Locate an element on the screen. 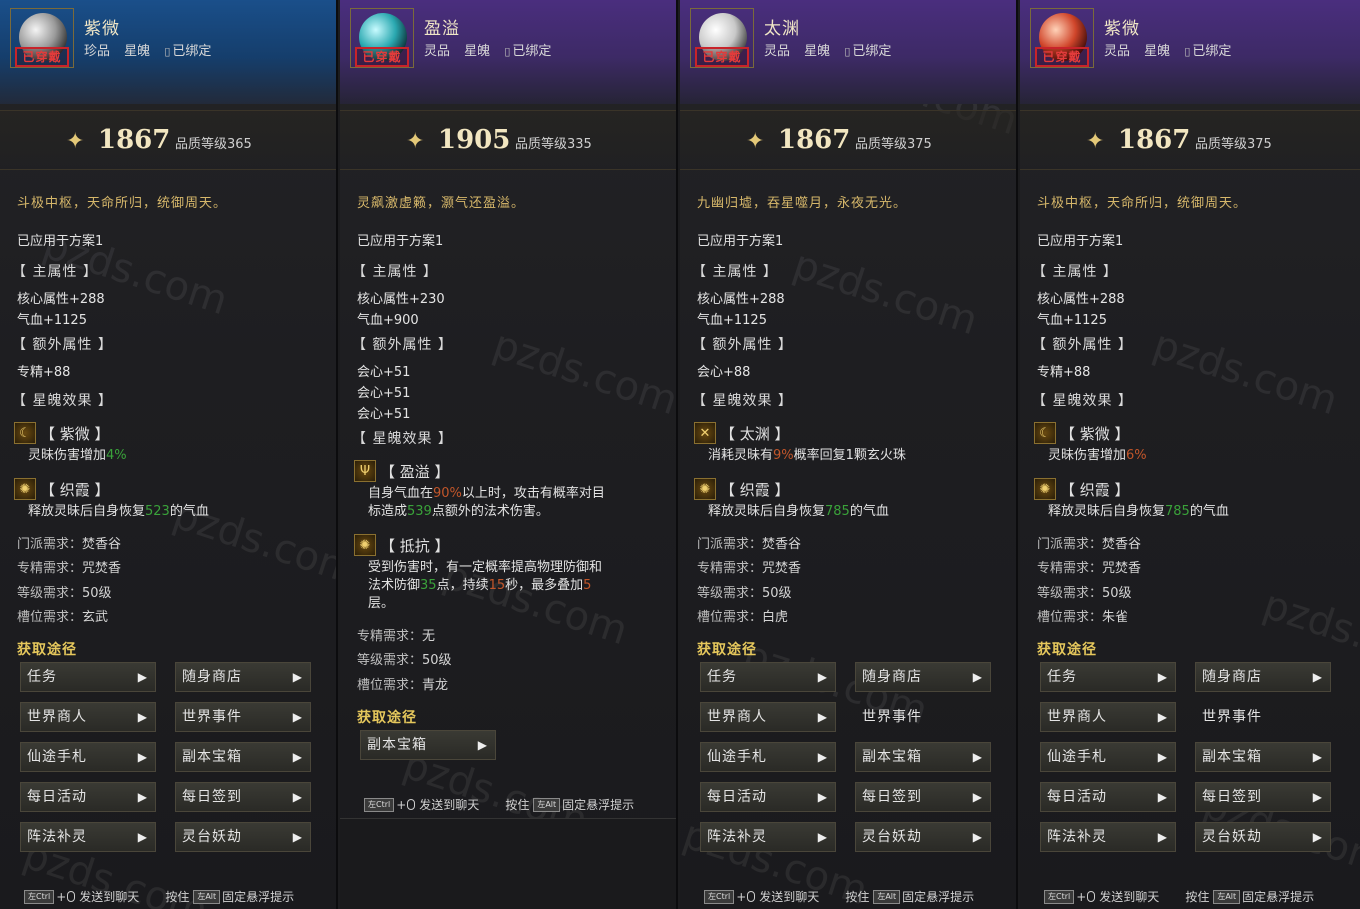  main-attr-line: 气血+900 is located at coordinates (388, 320).